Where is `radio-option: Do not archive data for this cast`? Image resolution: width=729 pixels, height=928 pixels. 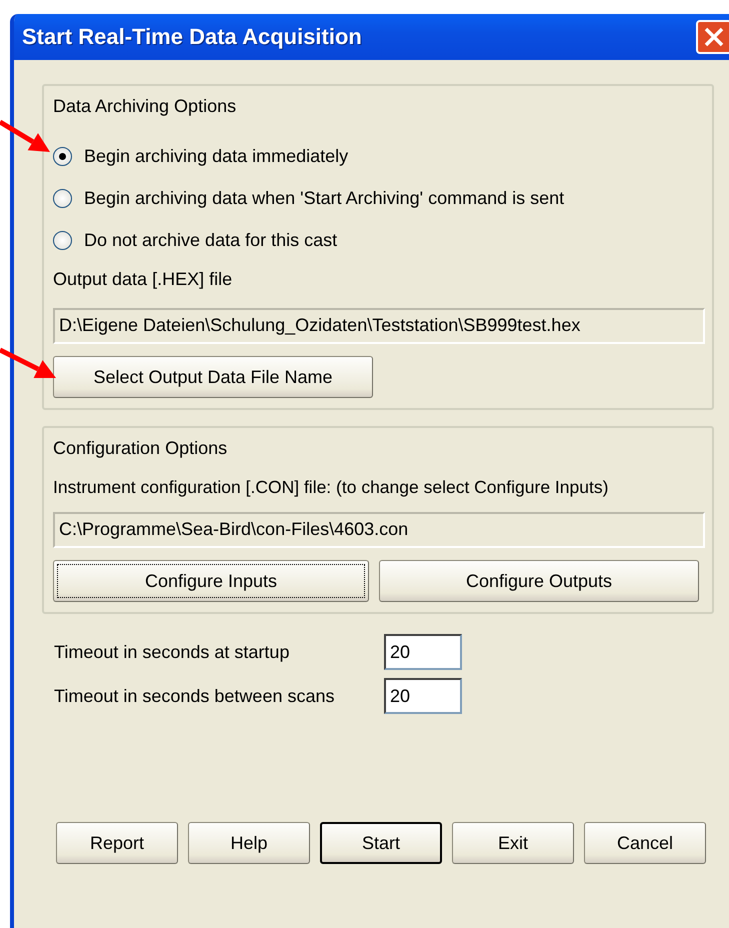
radio-option: Do not archive data for this cast is located at coordinates (378, 240).